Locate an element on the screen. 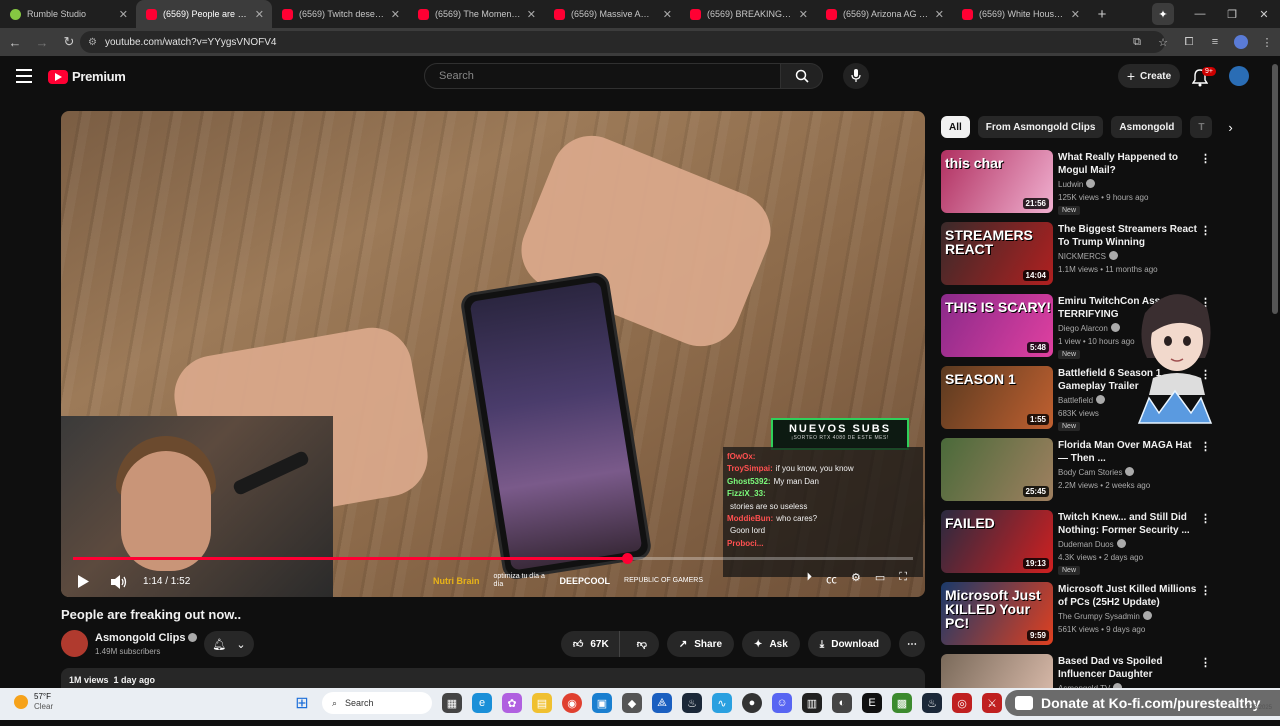 Image resolution: width=1280 pixels, height=726 pixels. miniplayer-icon: ▭ is located at coordinates (880, 579).